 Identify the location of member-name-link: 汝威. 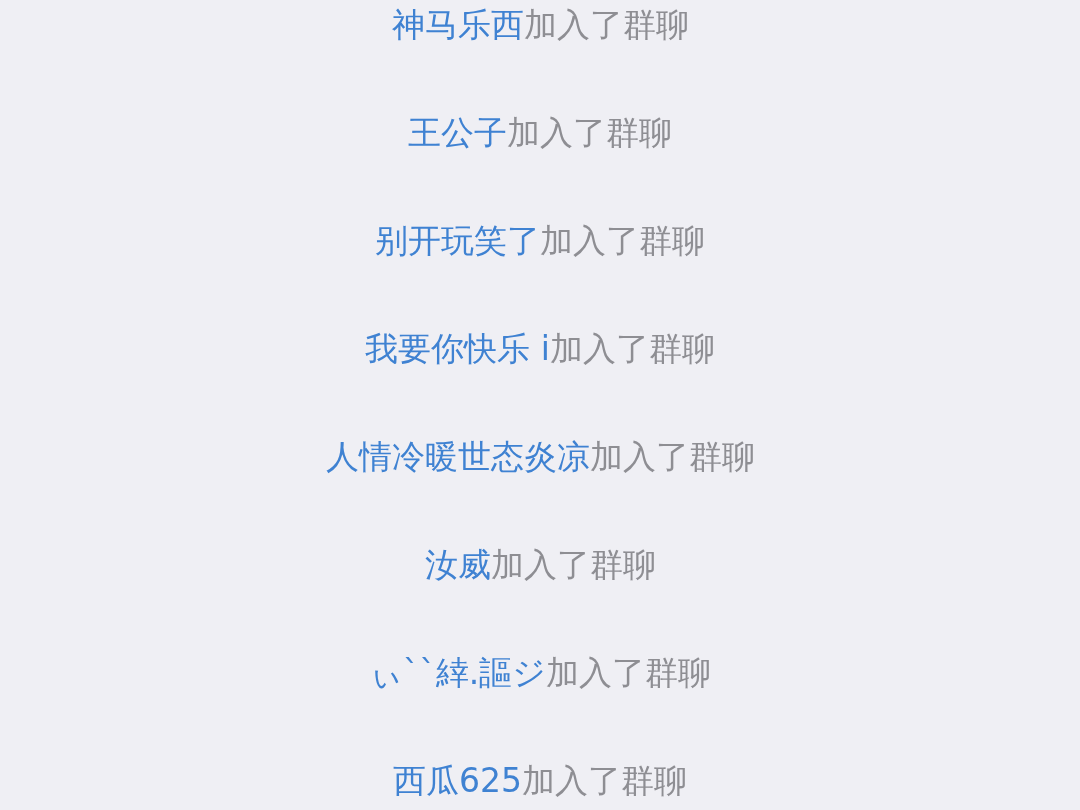
(457, 564).